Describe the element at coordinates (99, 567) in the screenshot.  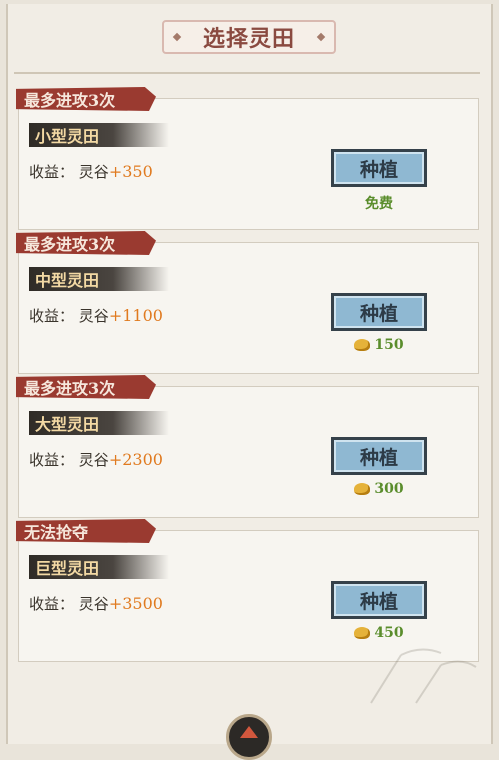
I see `field-name-tag: 巨型灵田` at that location.